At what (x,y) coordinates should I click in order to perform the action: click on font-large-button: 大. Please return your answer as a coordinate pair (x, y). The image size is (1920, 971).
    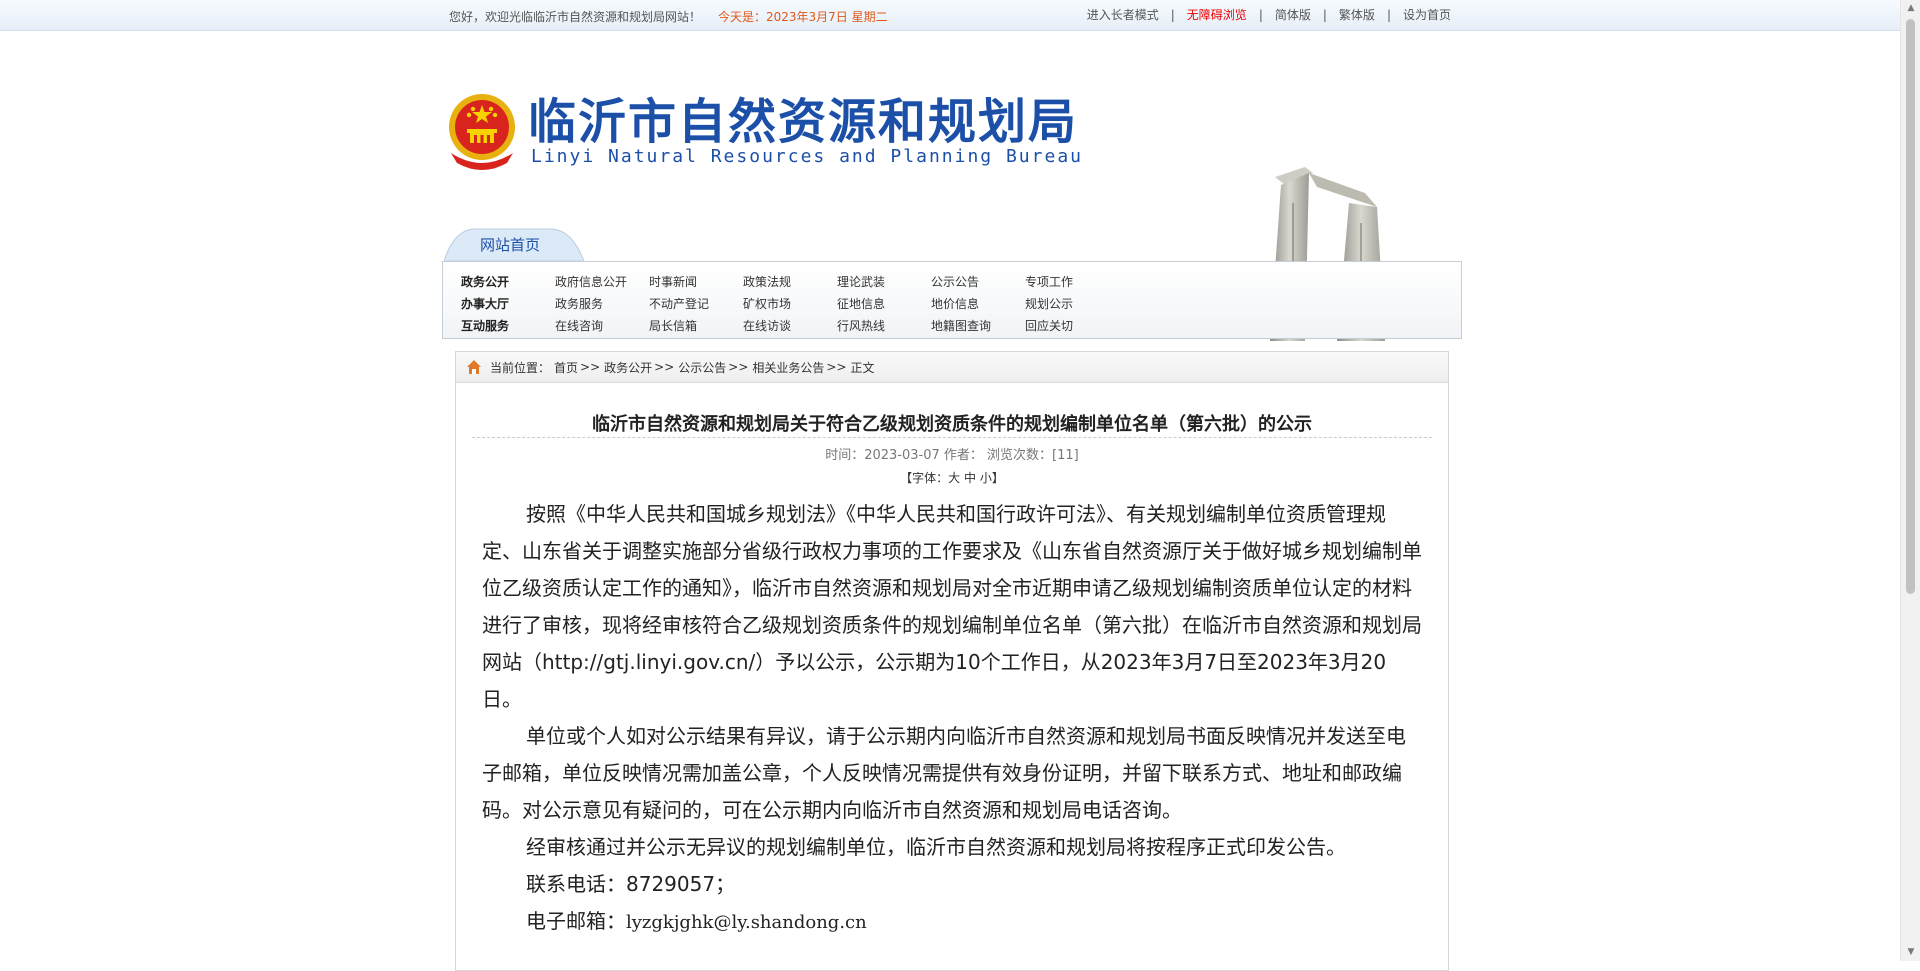
    Looking at the image, I should click on (954, 478).